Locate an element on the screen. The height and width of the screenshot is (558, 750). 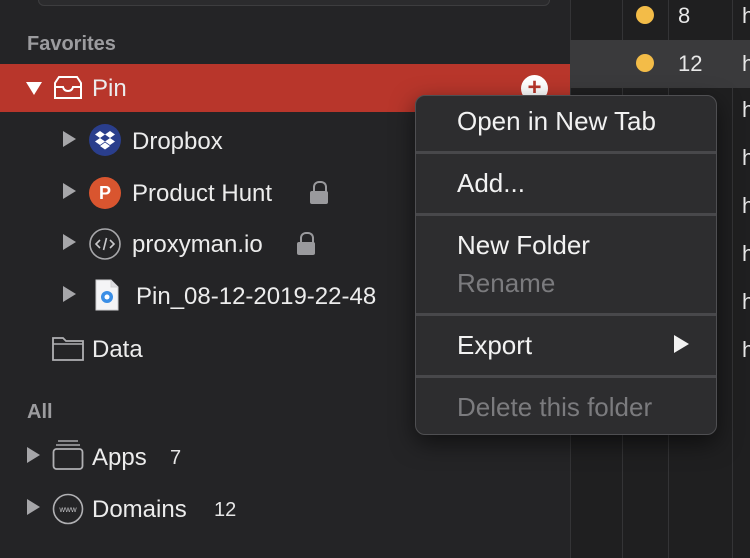
file-icon is located at coordinates (107, 295).